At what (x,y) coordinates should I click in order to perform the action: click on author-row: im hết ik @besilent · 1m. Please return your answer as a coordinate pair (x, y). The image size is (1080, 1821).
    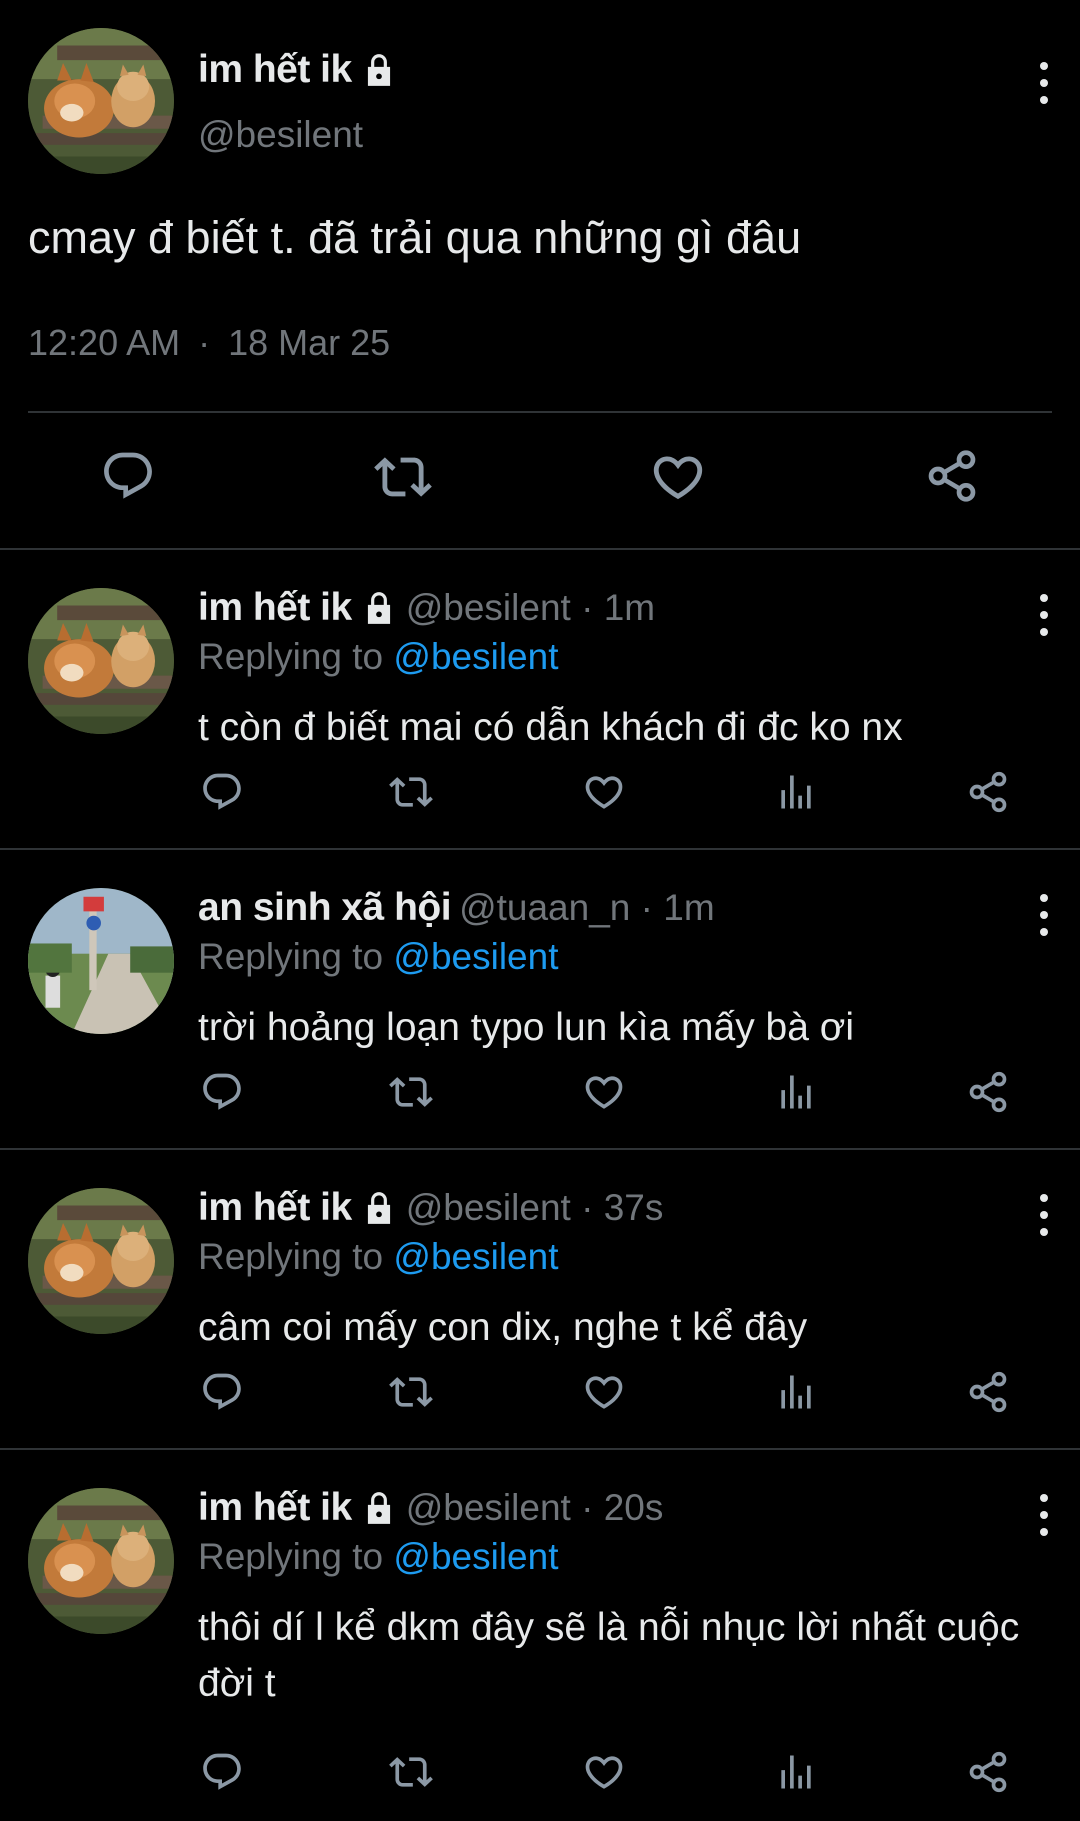
    Looking at the image, I should click on (426, 608).